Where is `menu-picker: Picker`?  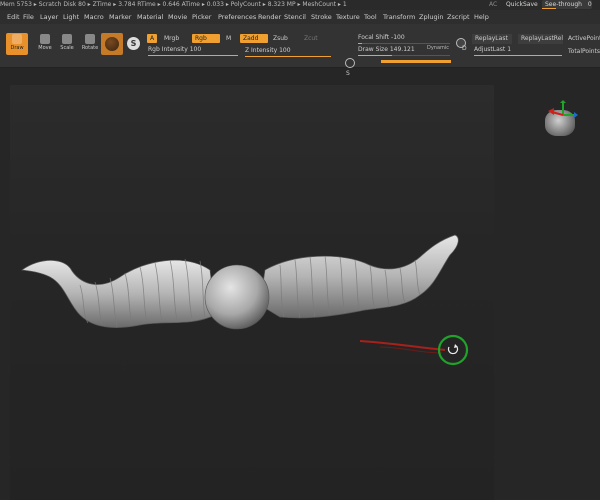 menu-picker: Picker is located at coordinates (201, 17).